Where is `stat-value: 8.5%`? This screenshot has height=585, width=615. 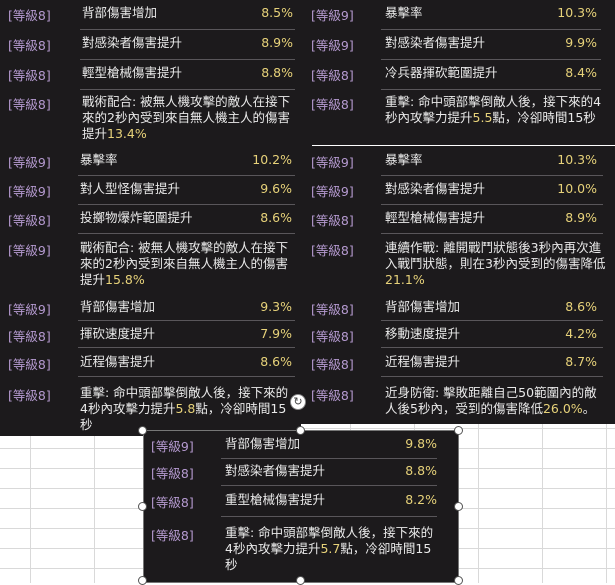 stat-value: 8.5% is located at coordinates (277, 12).